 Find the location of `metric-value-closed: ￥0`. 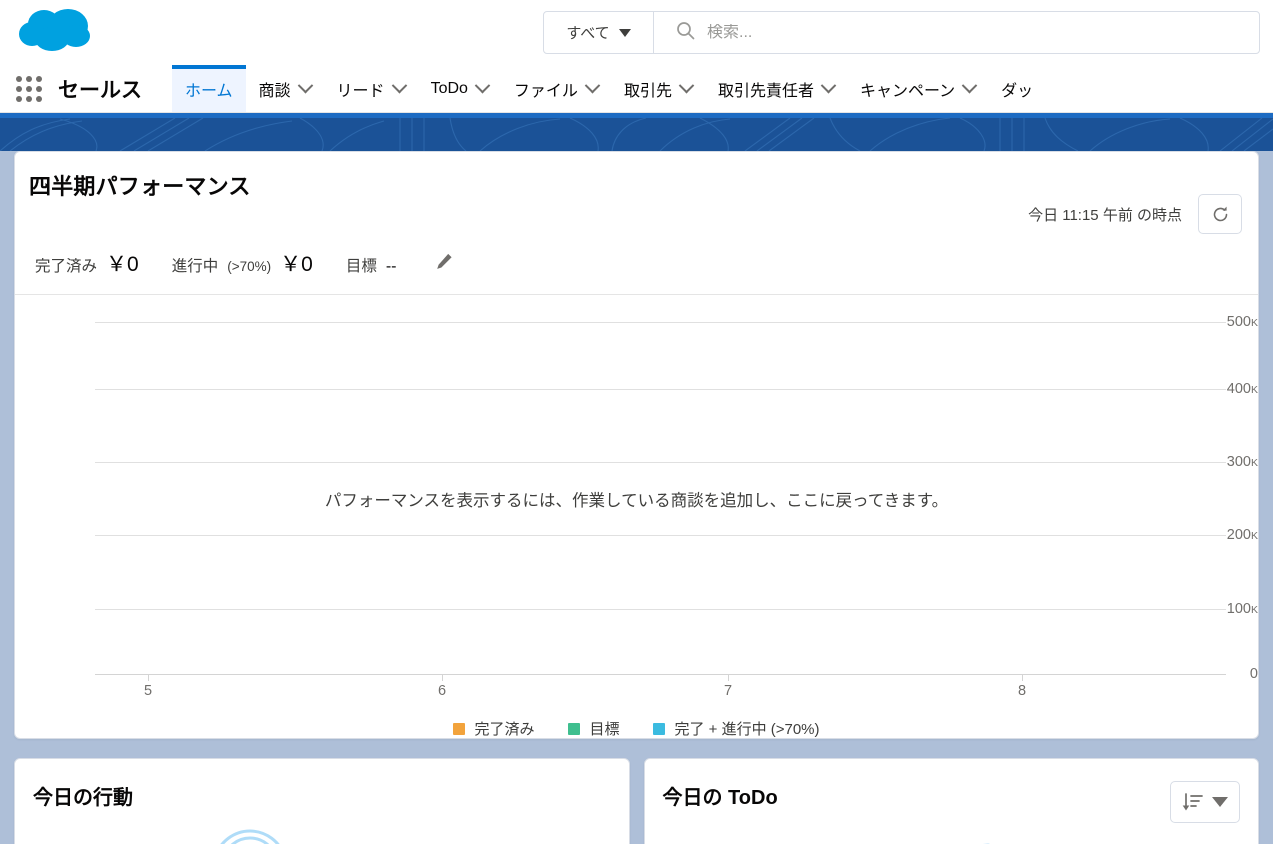

metric-value-closed: ￥0 is located at coordinates (122, 264).